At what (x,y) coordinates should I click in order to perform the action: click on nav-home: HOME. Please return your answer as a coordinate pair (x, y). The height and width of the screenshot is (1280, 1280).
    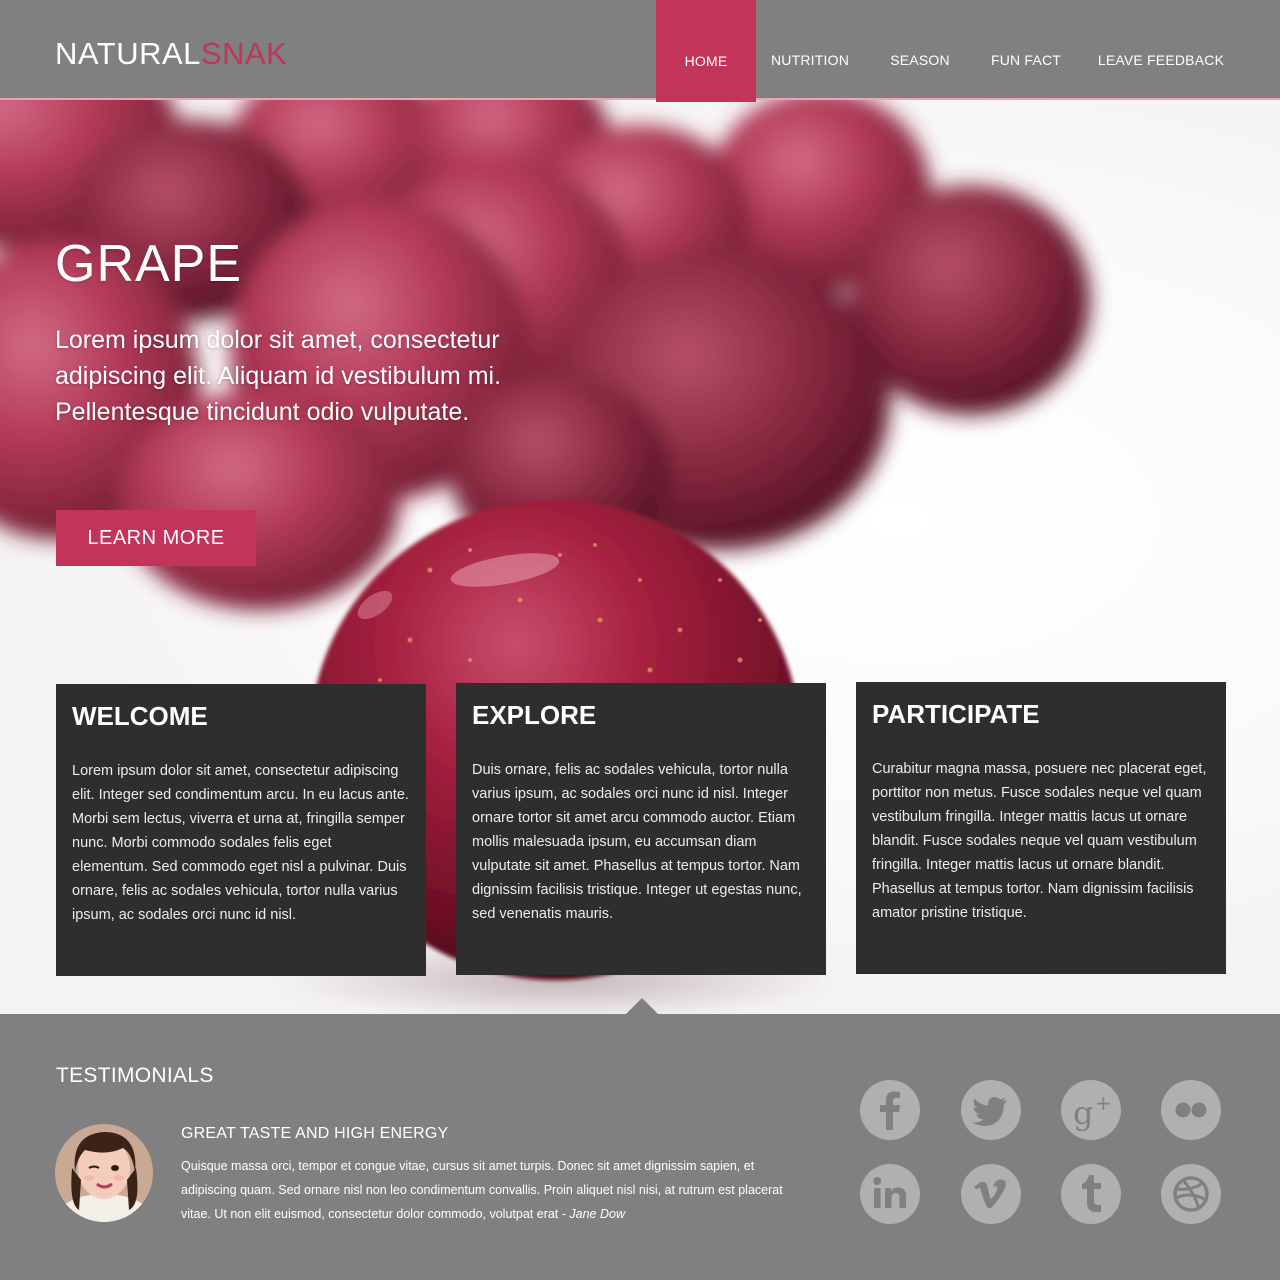
    Looking at the image, I should click on (706, 51).